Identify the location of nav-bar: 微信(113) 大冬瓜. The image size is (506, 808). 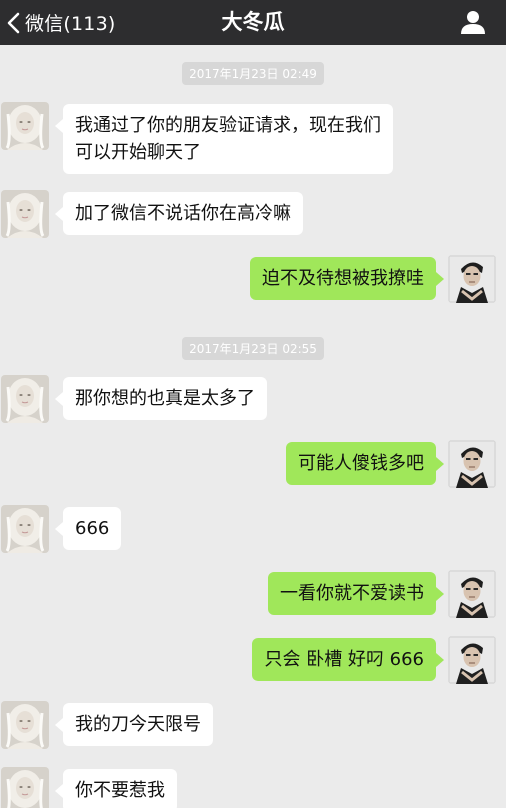
(253, 22).